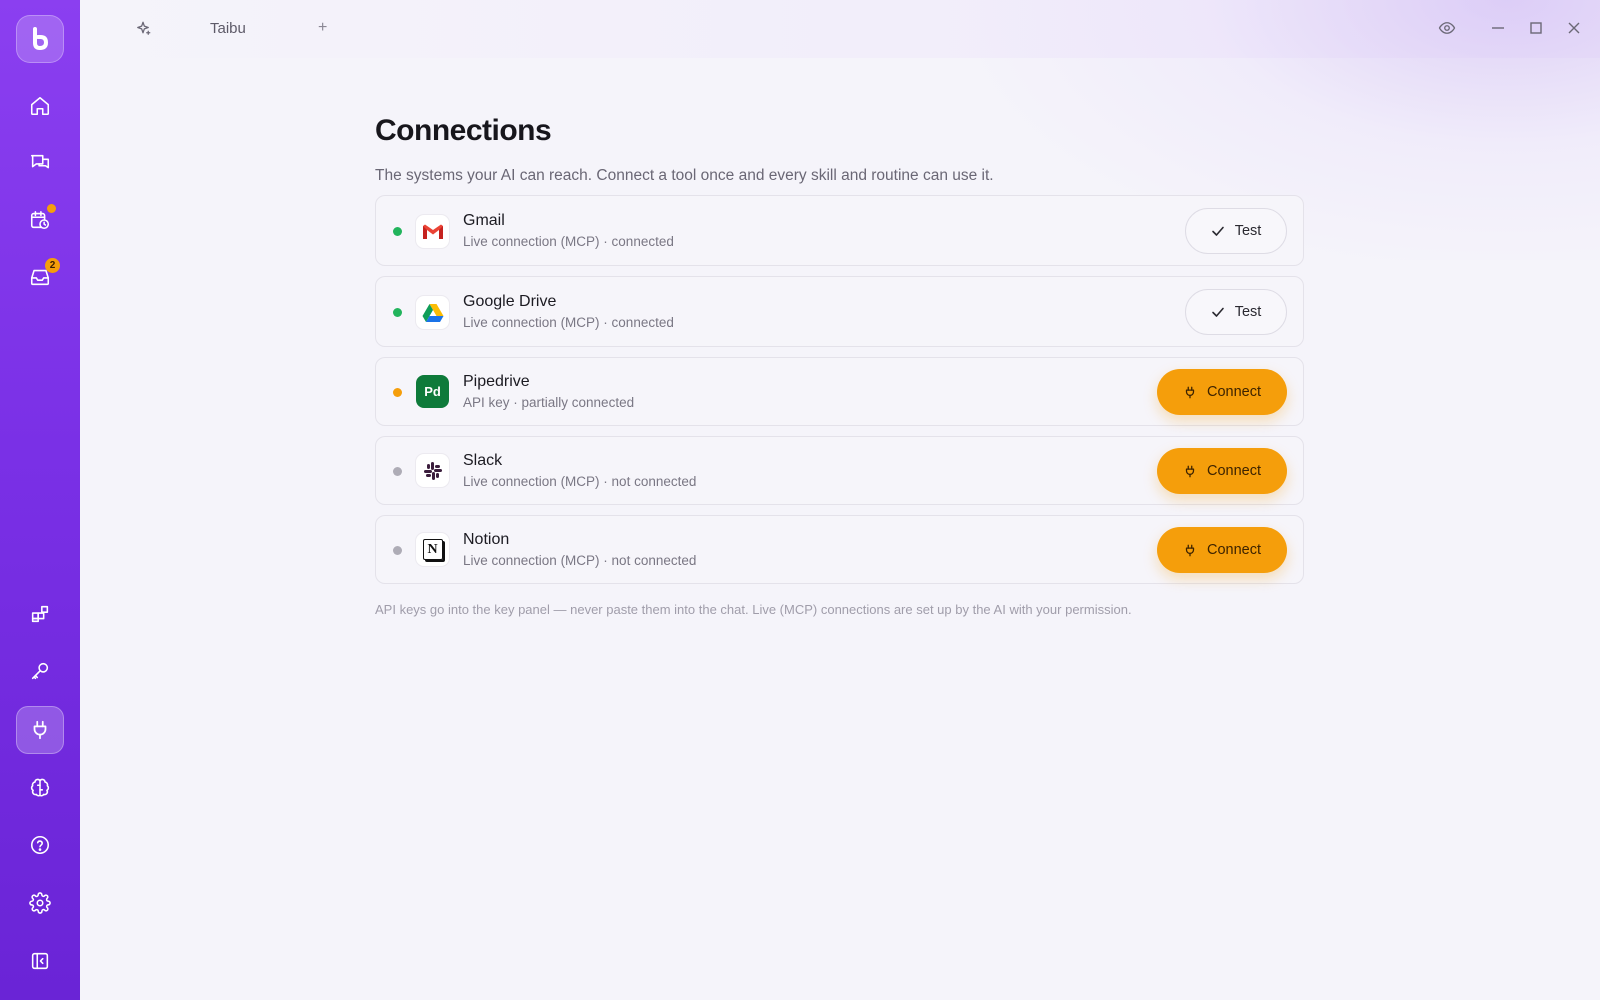 Image resolution: width=1600 pixels, height=1000 pixels. What do you see at coordinates (486, 539) in the screenshot?
I see `connection-name: Notion` at bounding box center [486, 539].